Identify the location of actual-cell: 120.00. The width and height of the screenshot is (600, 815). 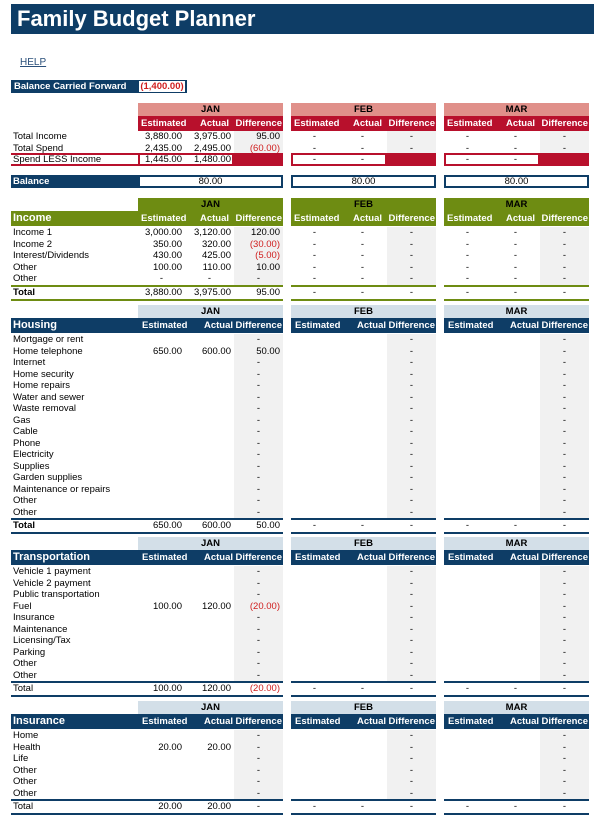
(209, 689).